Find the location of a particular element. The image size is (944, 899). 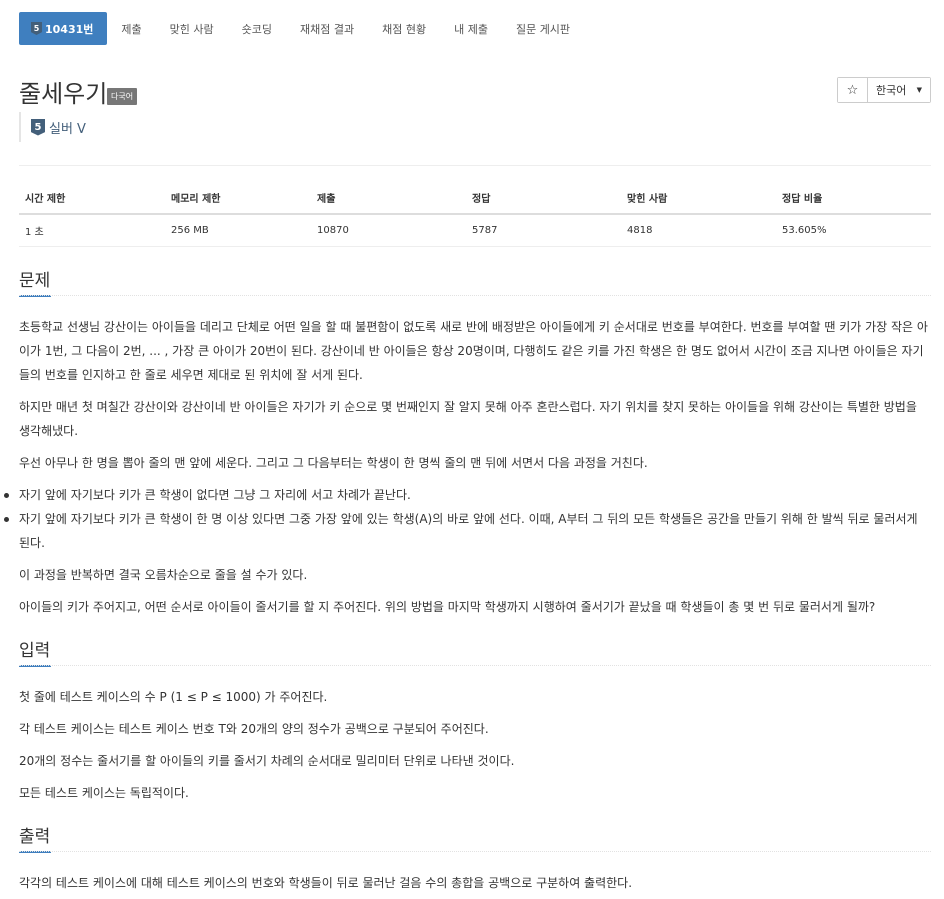

tab-problem: 5 10431번 is located at coordinates (63, 28).